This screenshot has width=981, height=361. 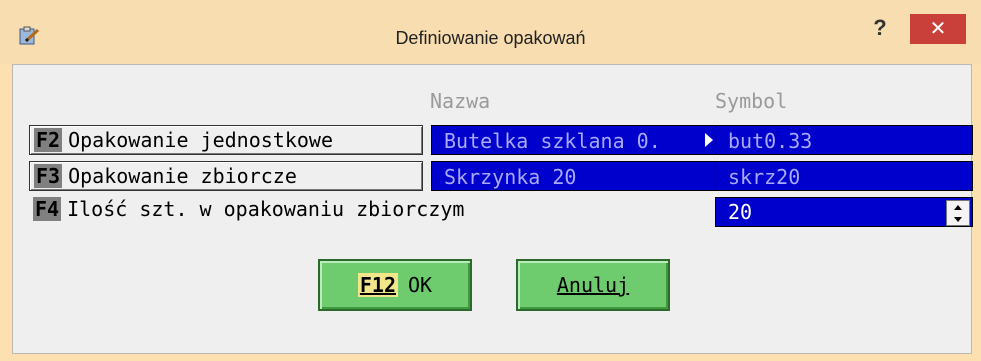 I want to click on bulk-package-label: Opakowanie zbiorcze, so click(x=182, y=176).